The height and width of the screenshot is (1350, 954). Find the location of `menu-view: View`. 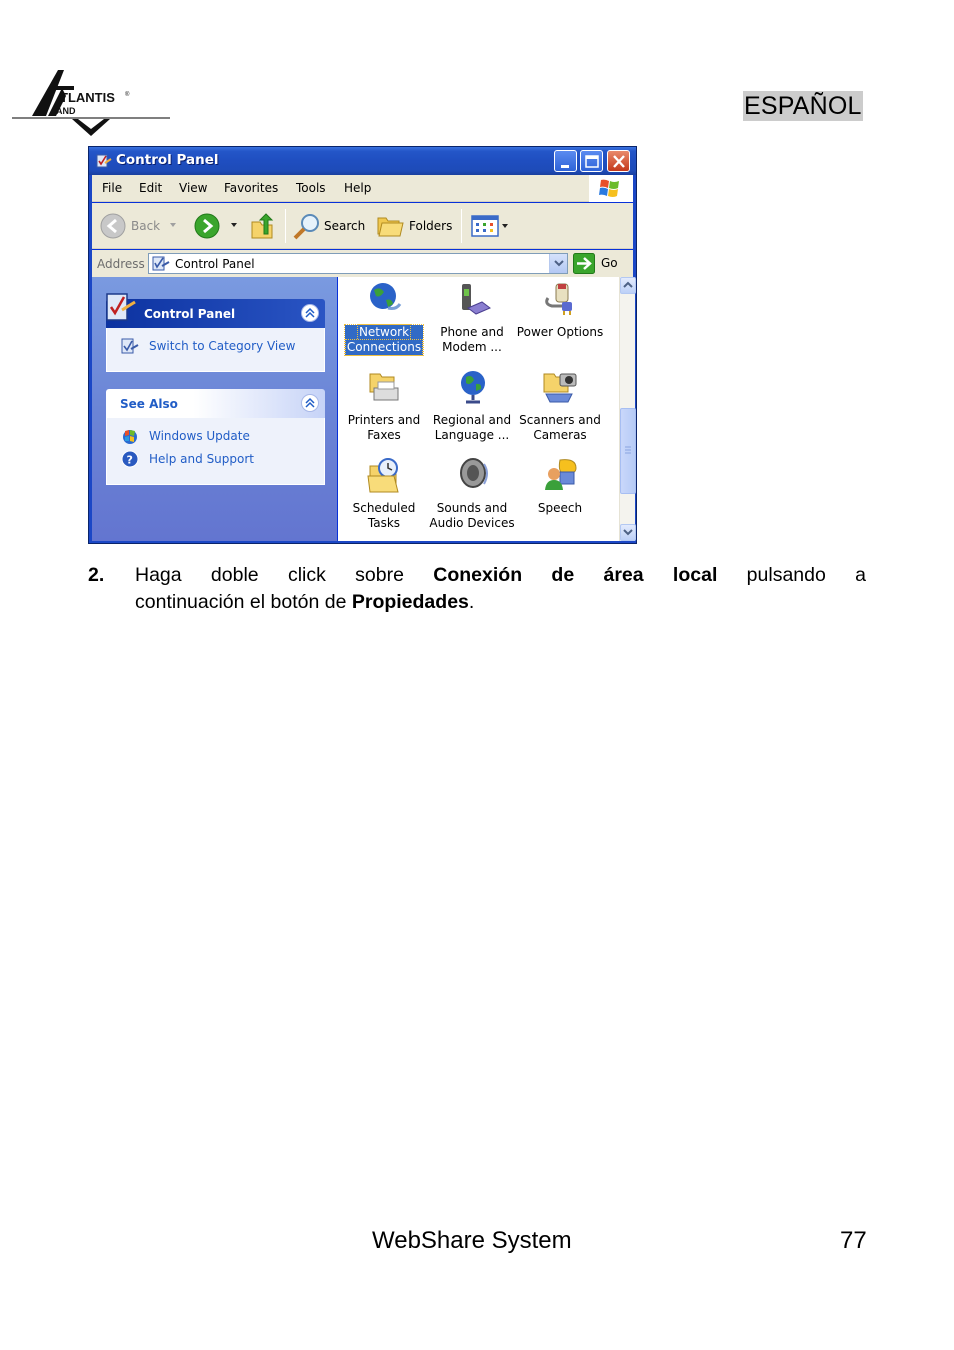

menu-view: View is located at coordinates (193, 188).